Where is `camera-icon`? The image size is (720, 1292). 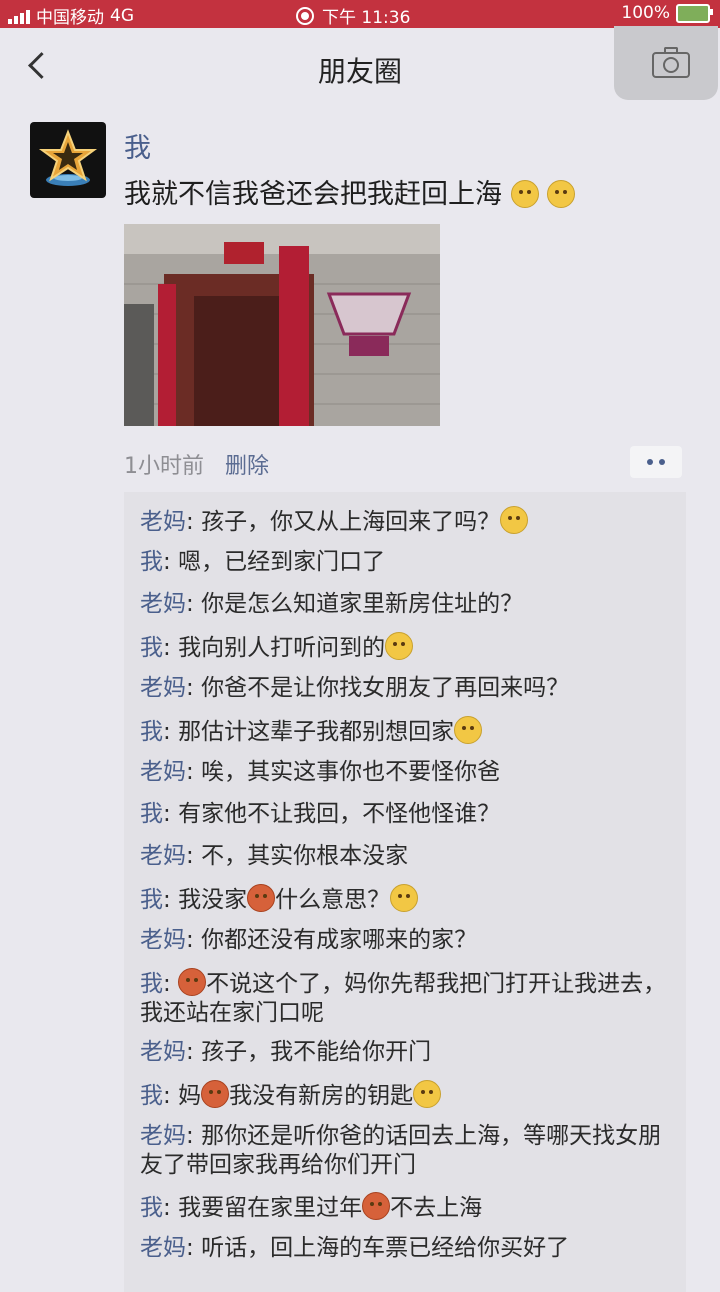
camera-icon is located at coordinates (671, 62).